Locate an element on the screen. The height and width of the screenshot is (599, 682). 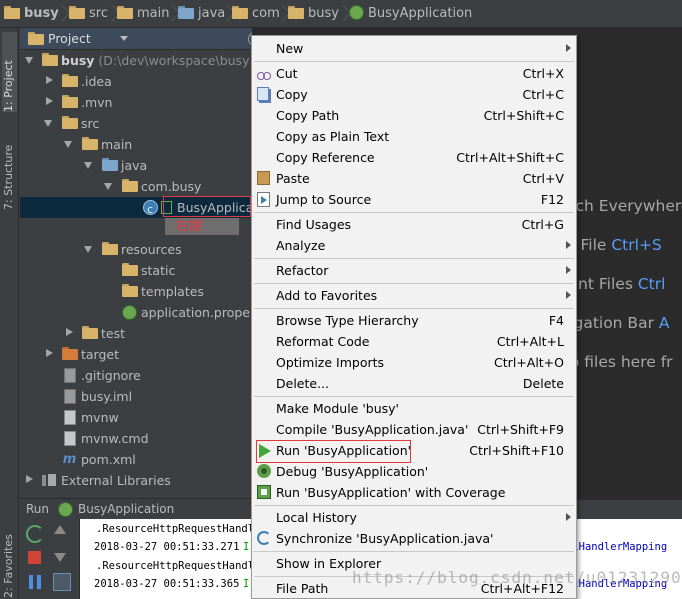
tree-item-mvnw: mvnw is located at coordinates (136, 417).